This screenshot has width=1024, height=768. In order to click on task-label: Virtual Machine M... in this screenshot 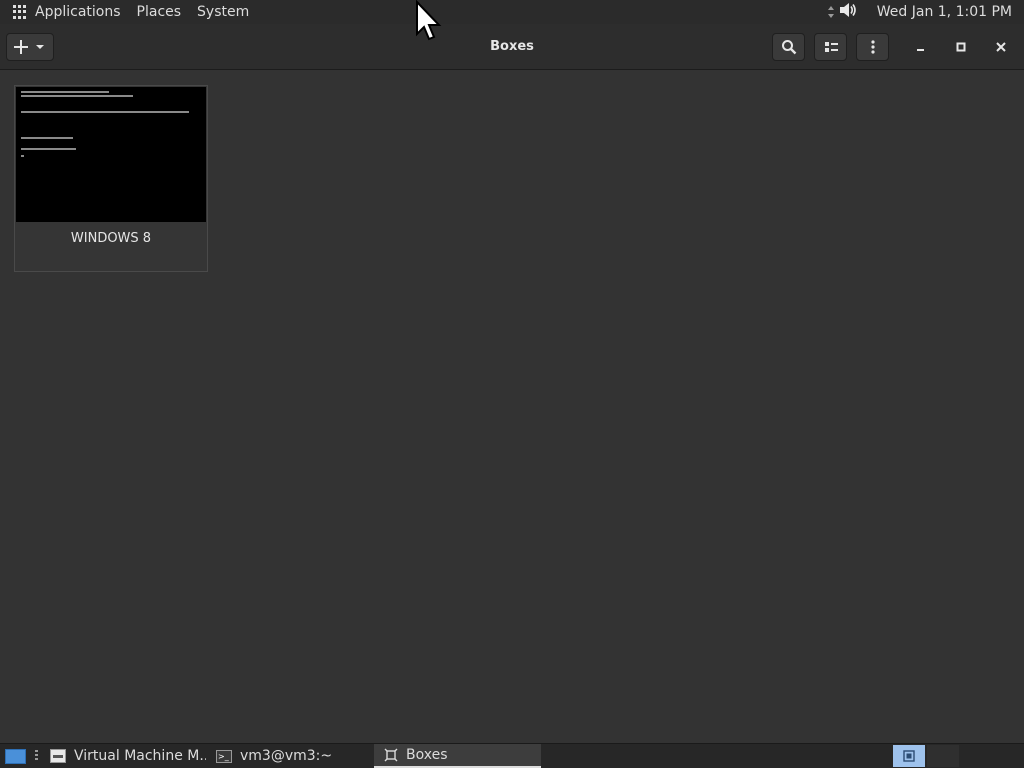, I will do `click(140, 756)`.